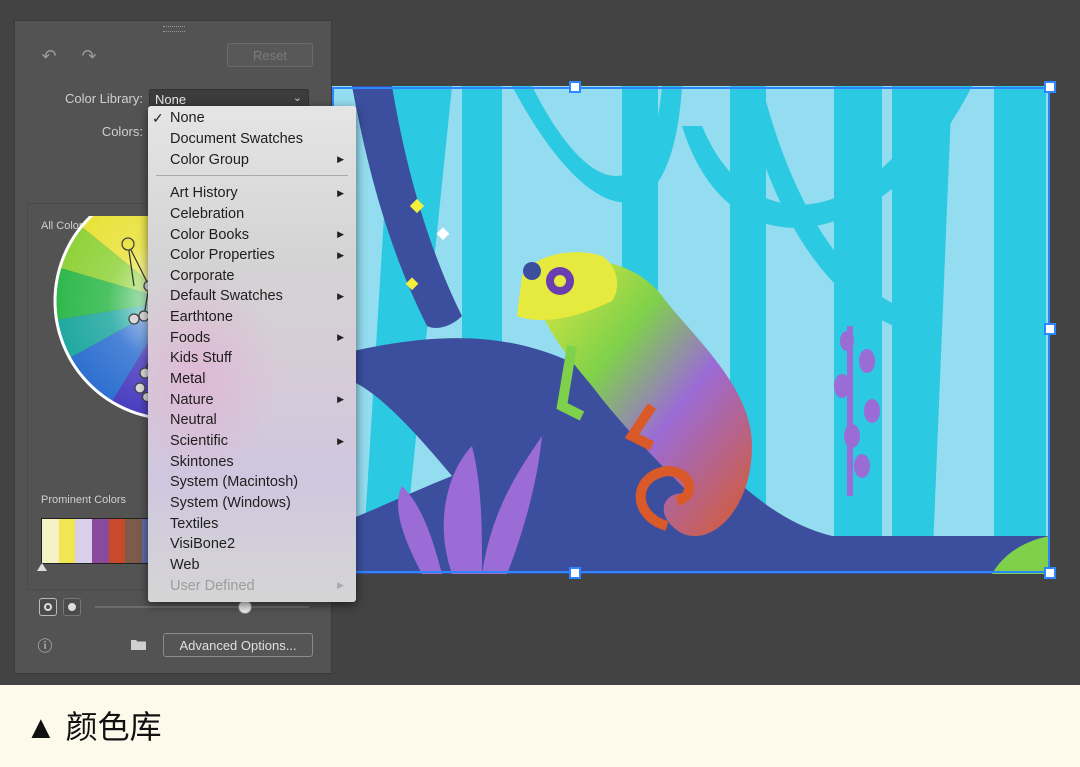  What do you see at coordinates (252, 317) in the screenshot?
I see `menu-item-earthtone: Earthtone` at bounding box center [252, 317].